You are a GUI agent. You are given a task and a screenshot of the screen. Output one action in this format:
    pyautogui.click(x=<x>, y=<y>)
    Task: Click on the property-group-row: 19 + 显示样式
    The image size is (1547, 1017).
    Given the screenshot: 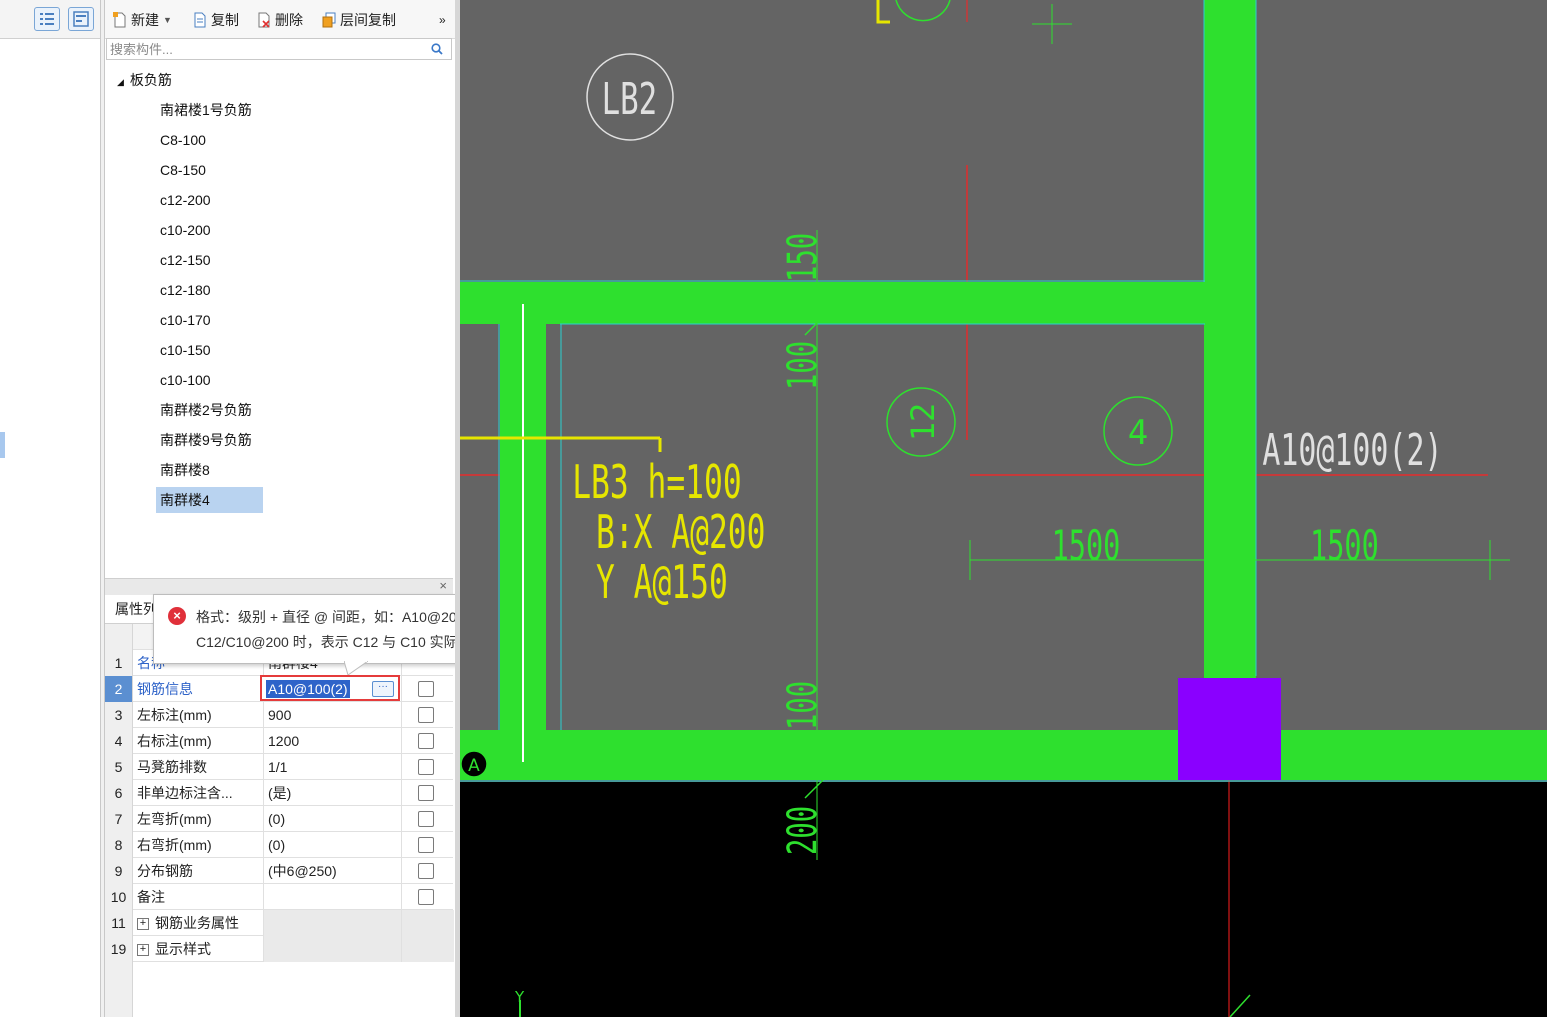 What is the action you would take?
    pyautogui.click(x=279, y=949)
    